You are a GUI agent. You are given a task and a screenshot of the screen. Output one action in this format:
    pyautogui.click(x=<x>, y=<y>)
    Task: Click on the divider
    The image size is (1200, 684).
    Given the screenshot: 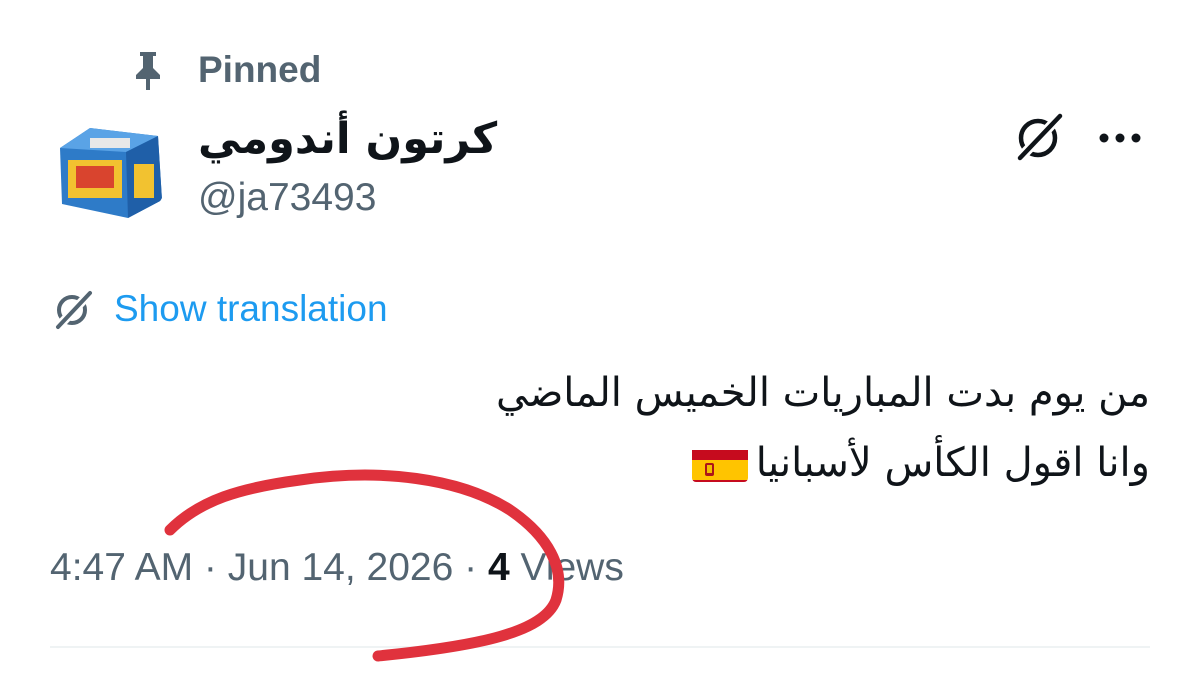 What is the action you would take?
    pyautogui.click(x=600, y=647)
    